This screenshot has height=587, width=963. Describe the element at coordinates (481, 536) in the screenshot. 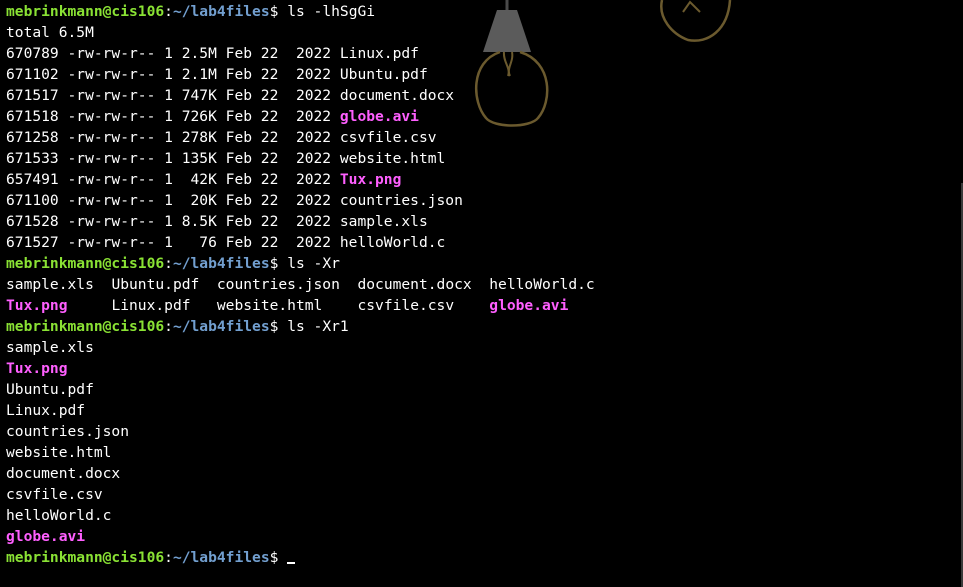

I see `single-column-row: globe.avi` at that location.